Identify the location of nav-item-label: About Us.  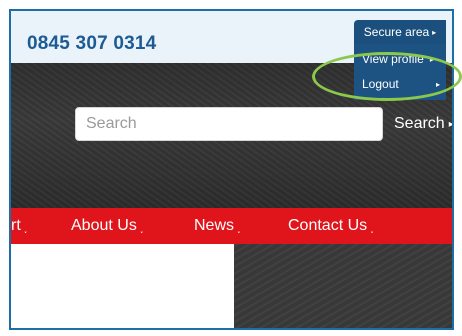
(104, 225).